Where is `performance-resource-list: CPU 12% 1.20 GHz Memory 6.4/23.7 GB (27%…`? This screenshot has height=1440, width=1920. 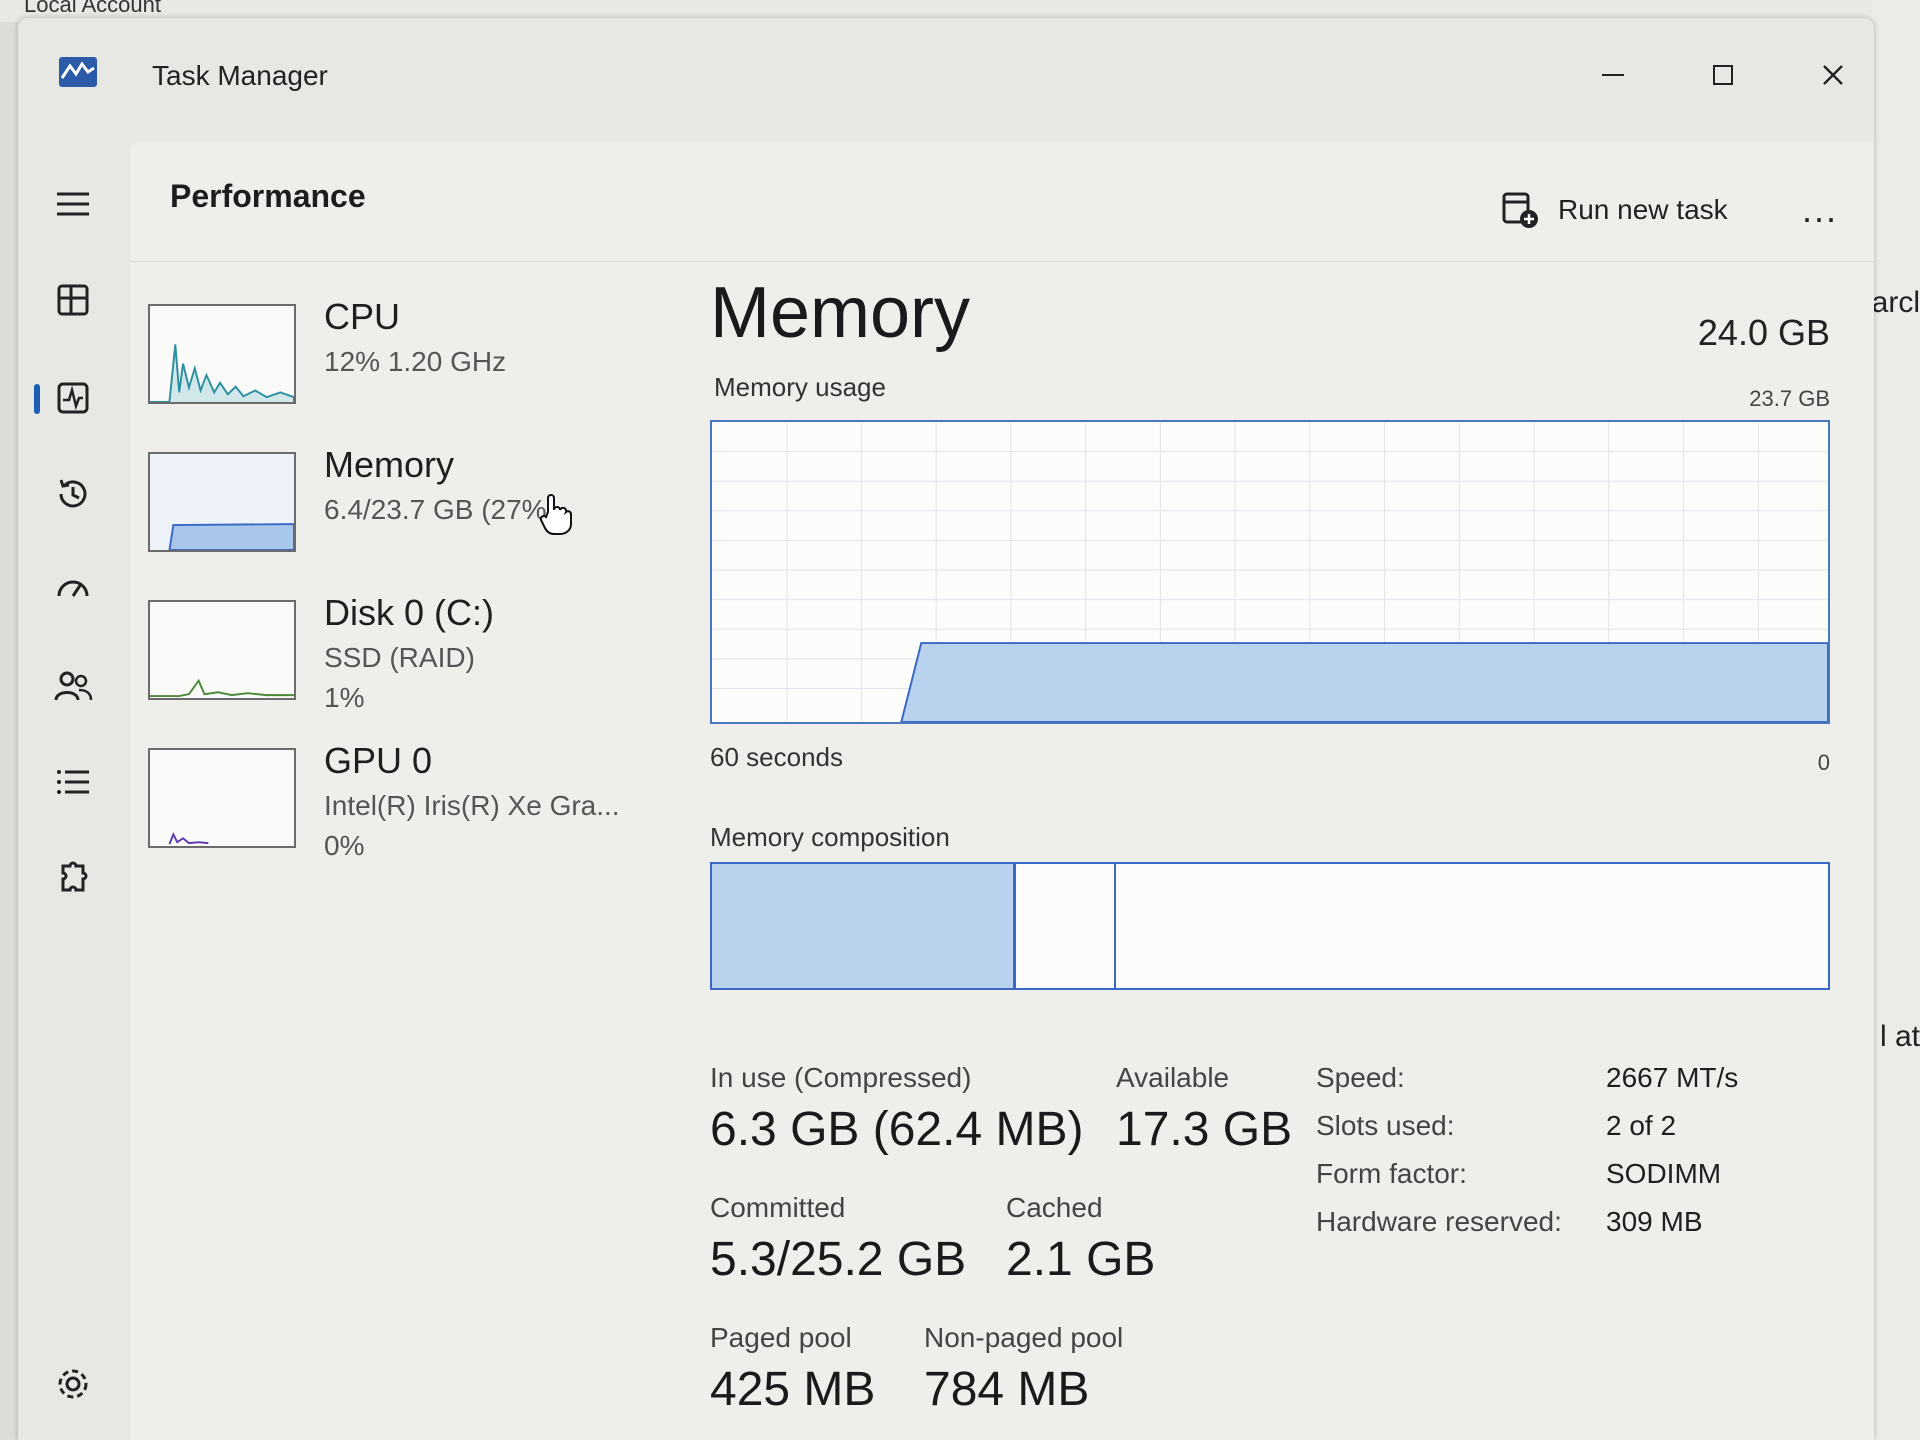 performance-resource-list: CPU 12% 1.20 GHz Memory 6.4/23.7 GB (27%… is located at coordinates (408, 588).